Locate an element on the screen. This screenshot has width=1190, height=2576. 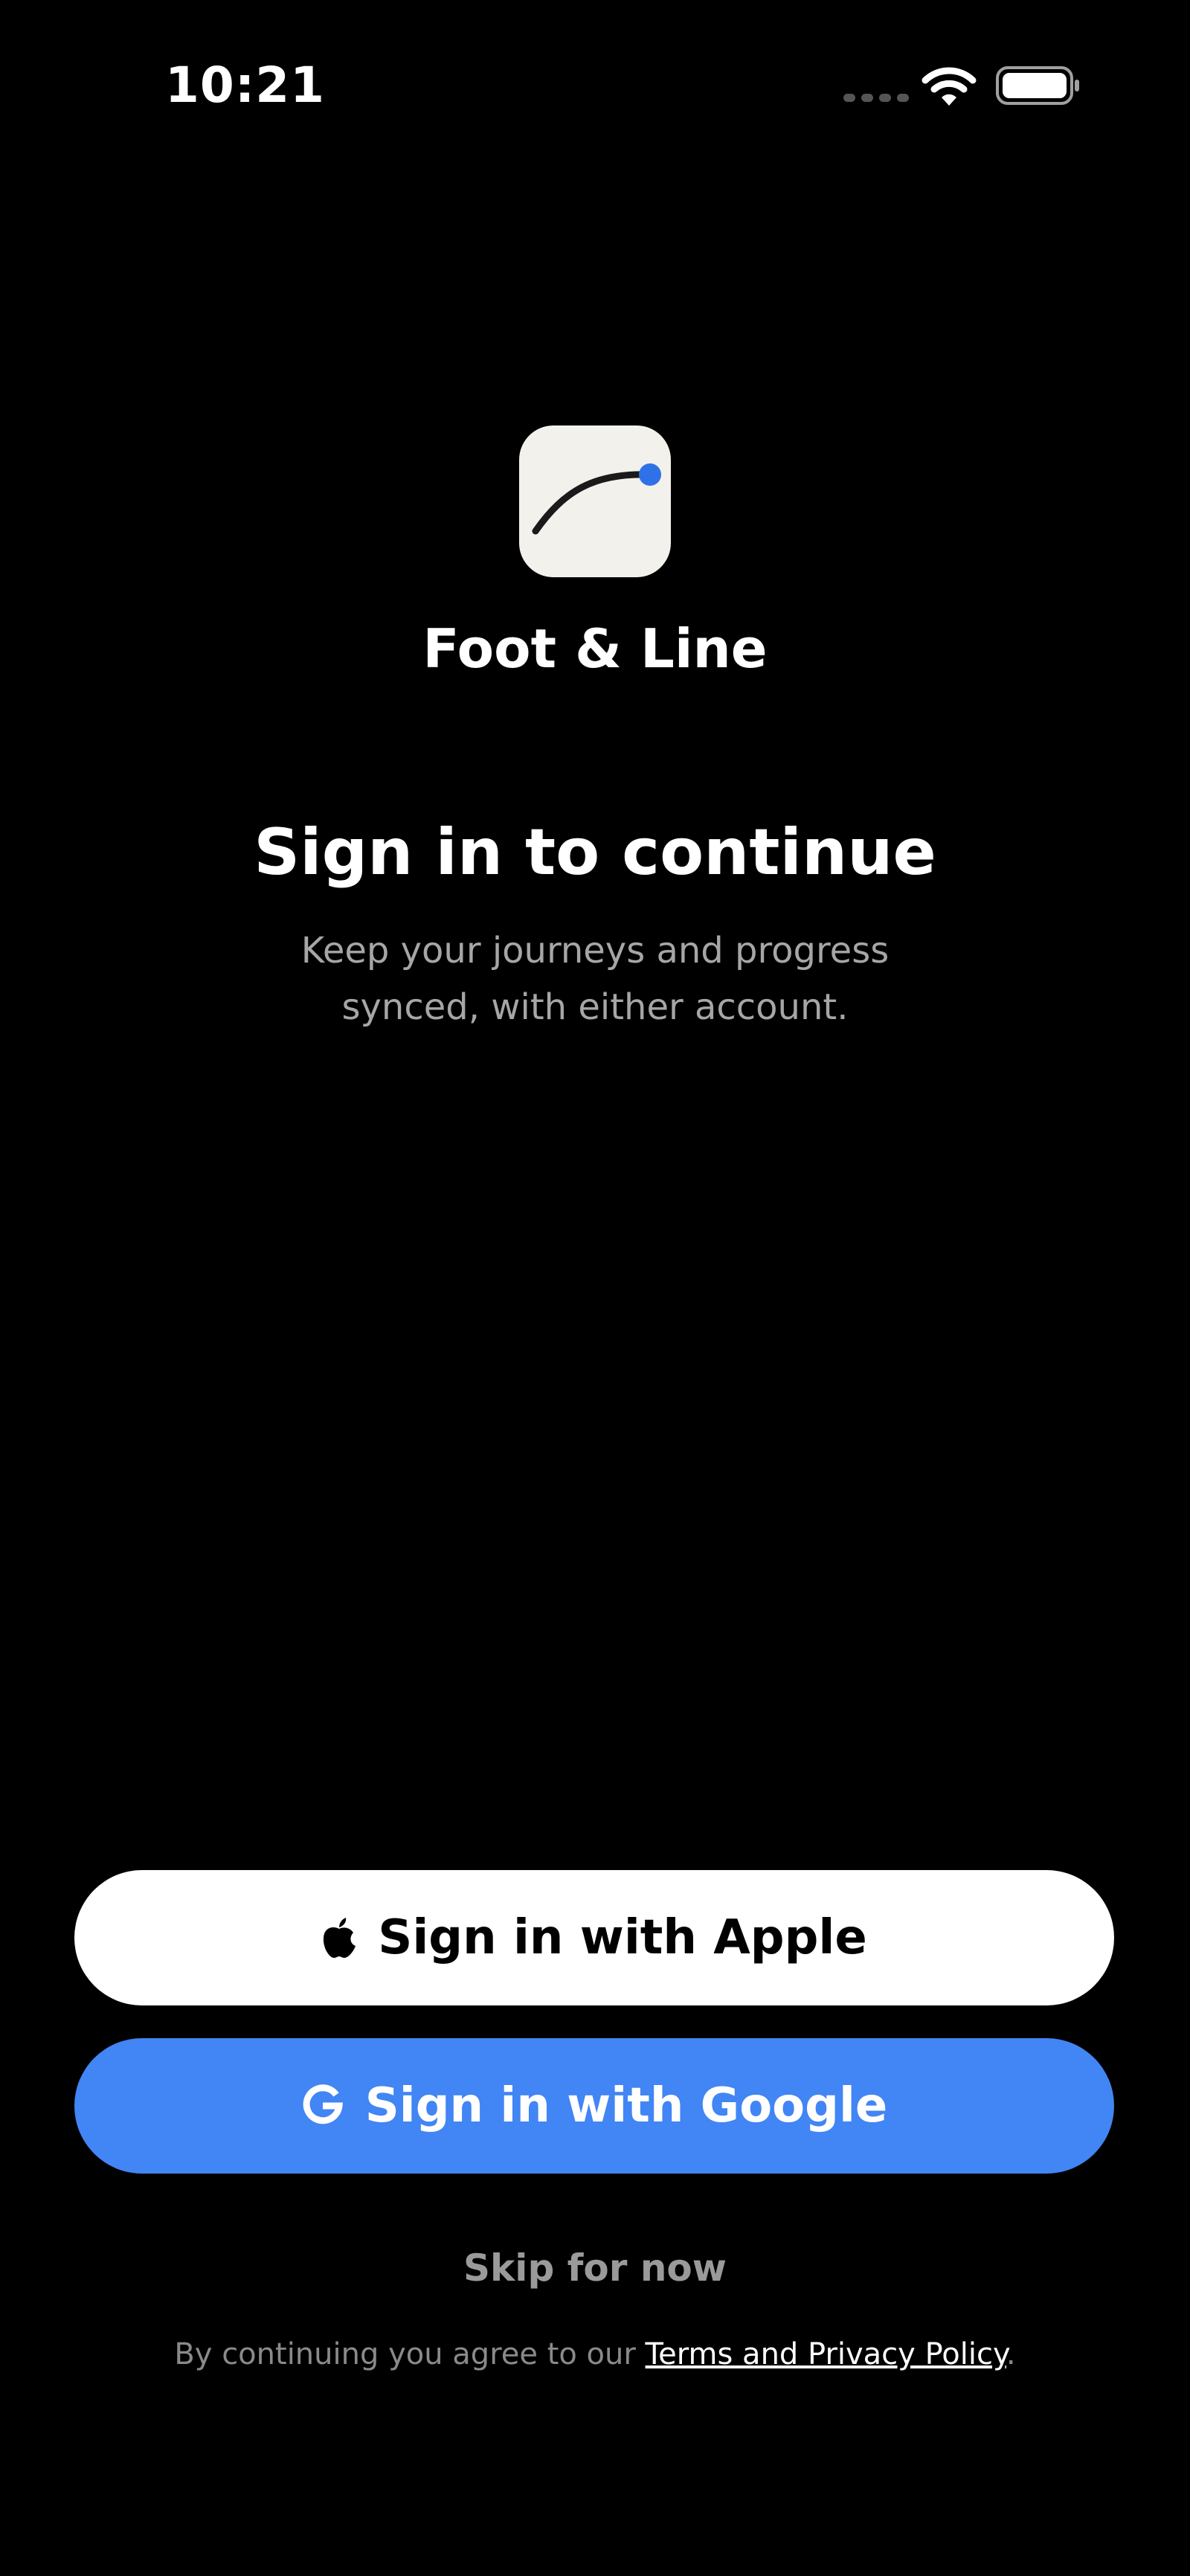
status-time: 10:21 is located at coordinates (246, 85).